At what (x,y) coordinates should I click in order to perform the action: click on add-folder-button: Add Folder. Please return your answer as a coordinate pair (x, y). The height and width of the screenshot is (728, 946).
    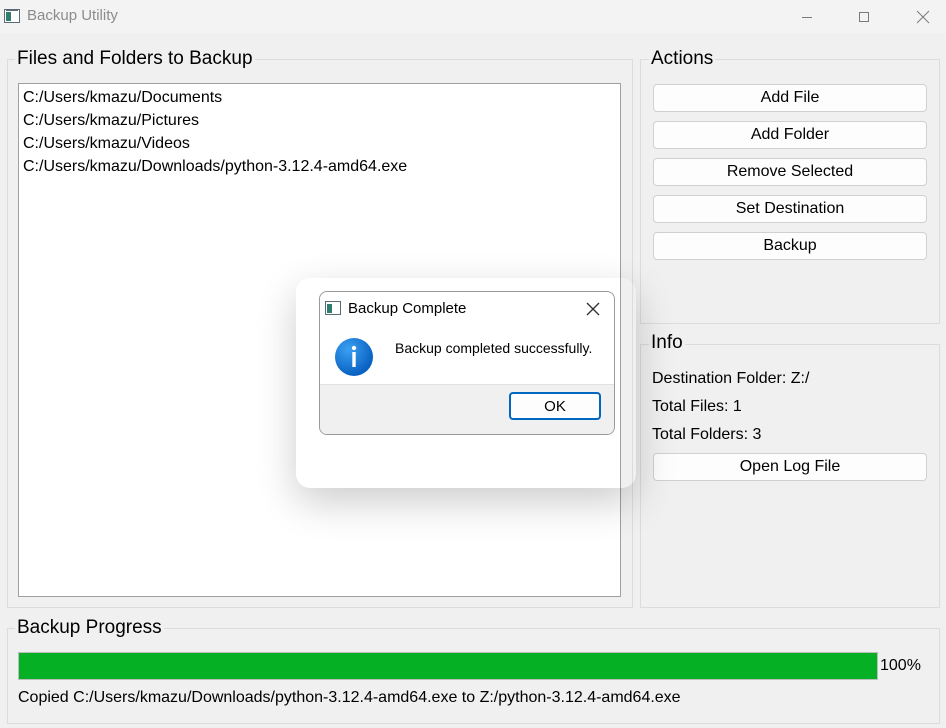
    Looking at the image, I should click on (790, 135).